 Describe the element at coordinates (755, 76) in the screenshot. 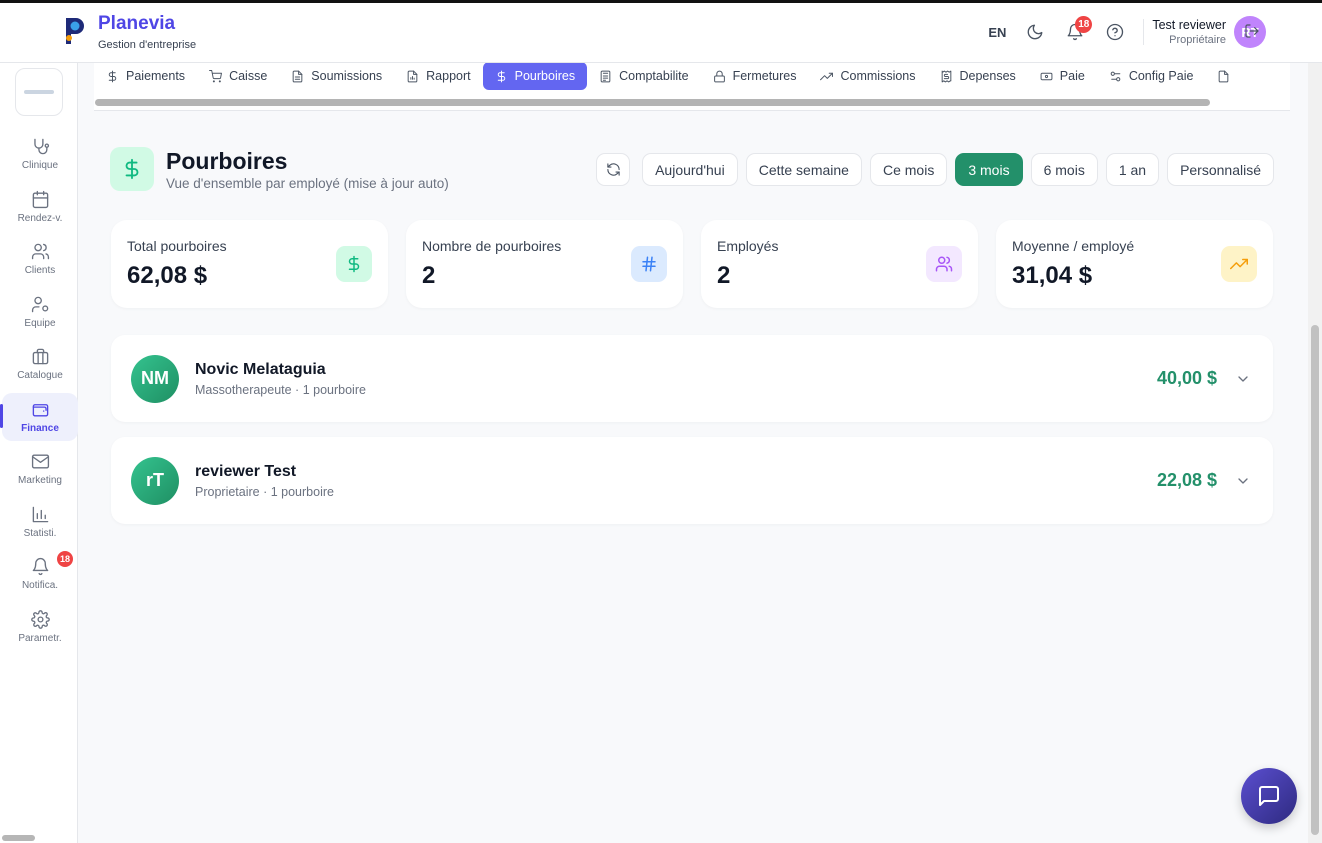

I see `tab-fermetures: Fermetures` at that location.